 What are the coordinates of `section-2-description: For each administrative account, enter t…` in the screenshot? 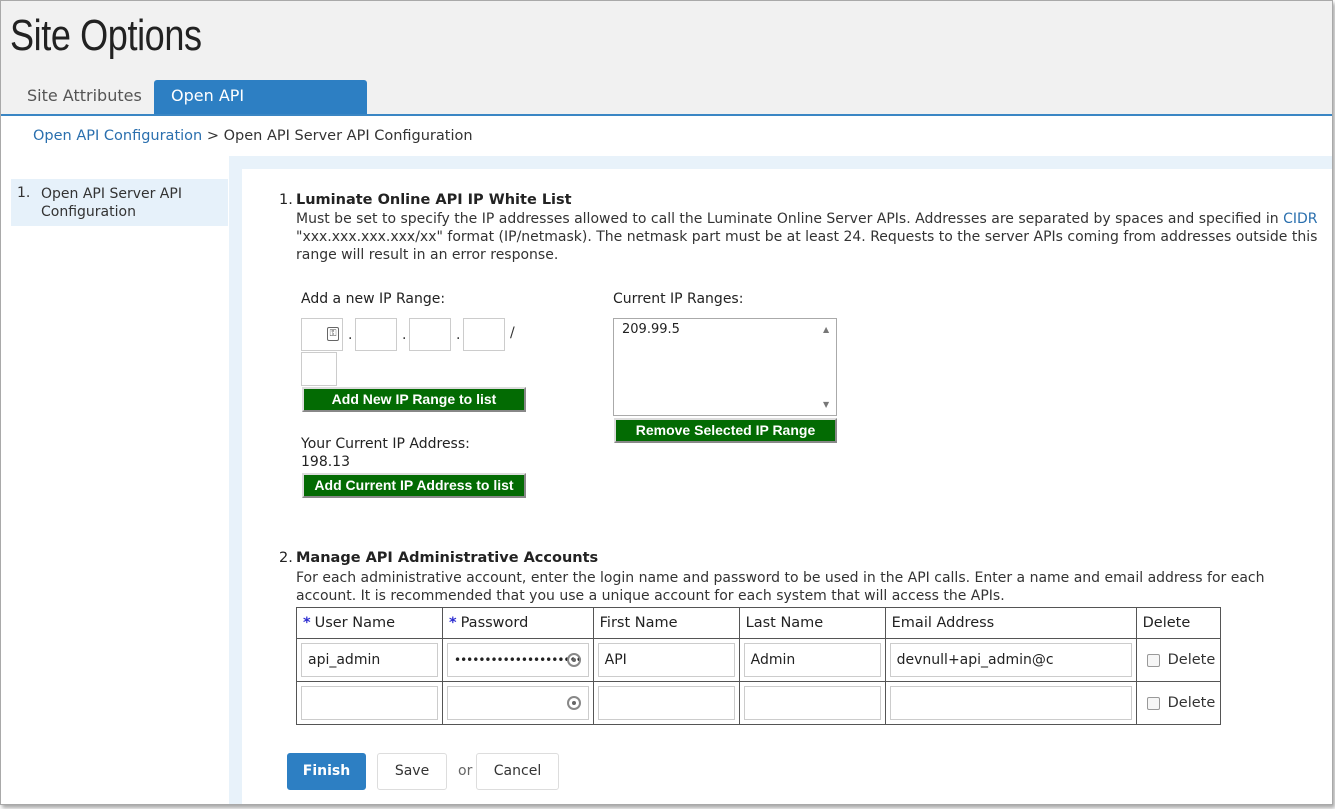 It's located at (780, 587).